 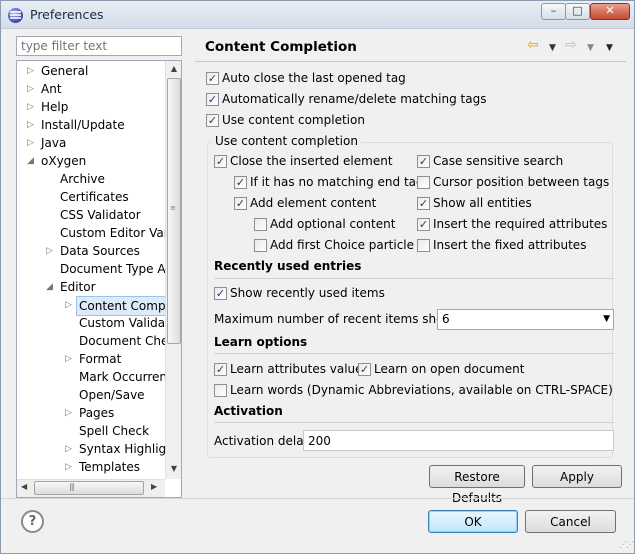 I want to click on page-title: Content Completion, so click(x=281, y=47).